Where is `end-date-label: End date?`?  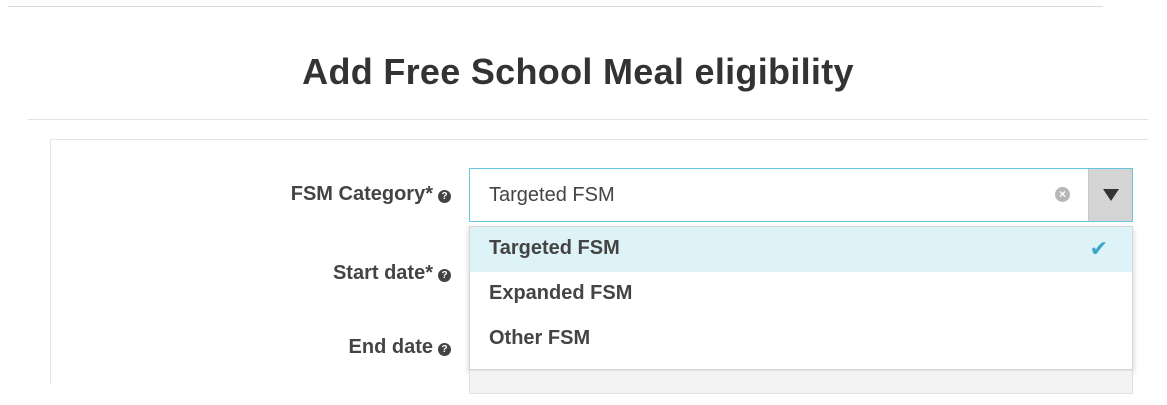
end-date-label: End date? is located at coordinates (251, 347).